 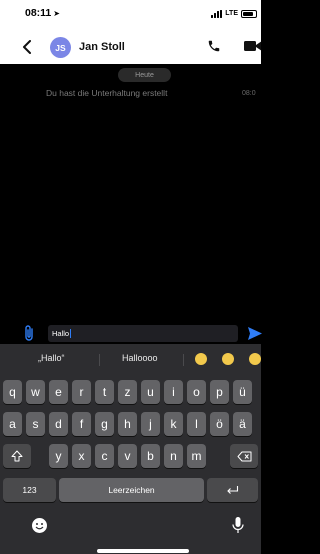 I want to click on paperclip-icon, so click(x=29, y=333).